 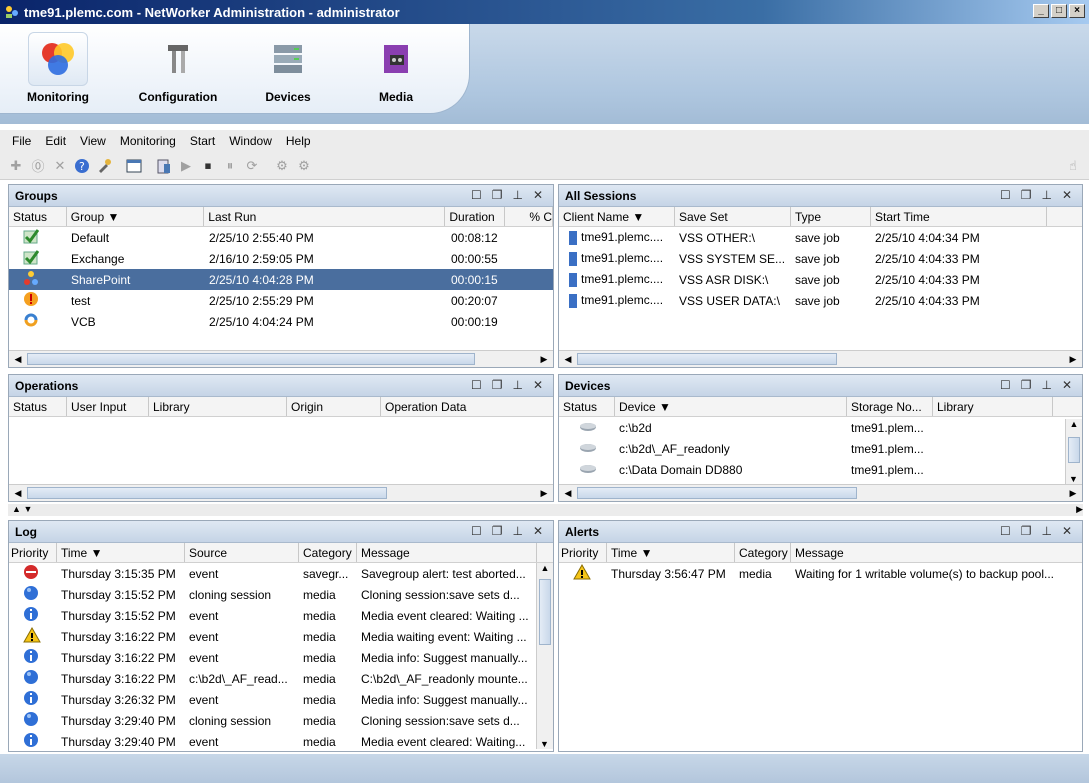 What do you see at coordinates (22, 141) in the screenshot?
I see `menu-file: File` at bounding box center [22, 141].